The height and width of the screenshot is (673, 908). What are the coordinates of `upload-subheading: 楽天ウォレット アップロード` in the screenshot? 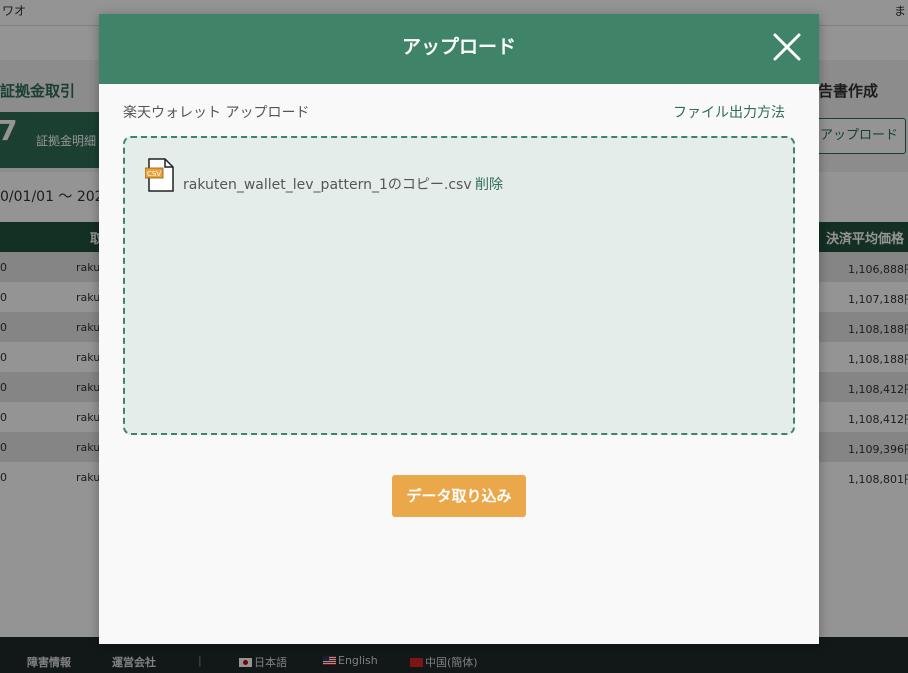 It's located at (216, 113).